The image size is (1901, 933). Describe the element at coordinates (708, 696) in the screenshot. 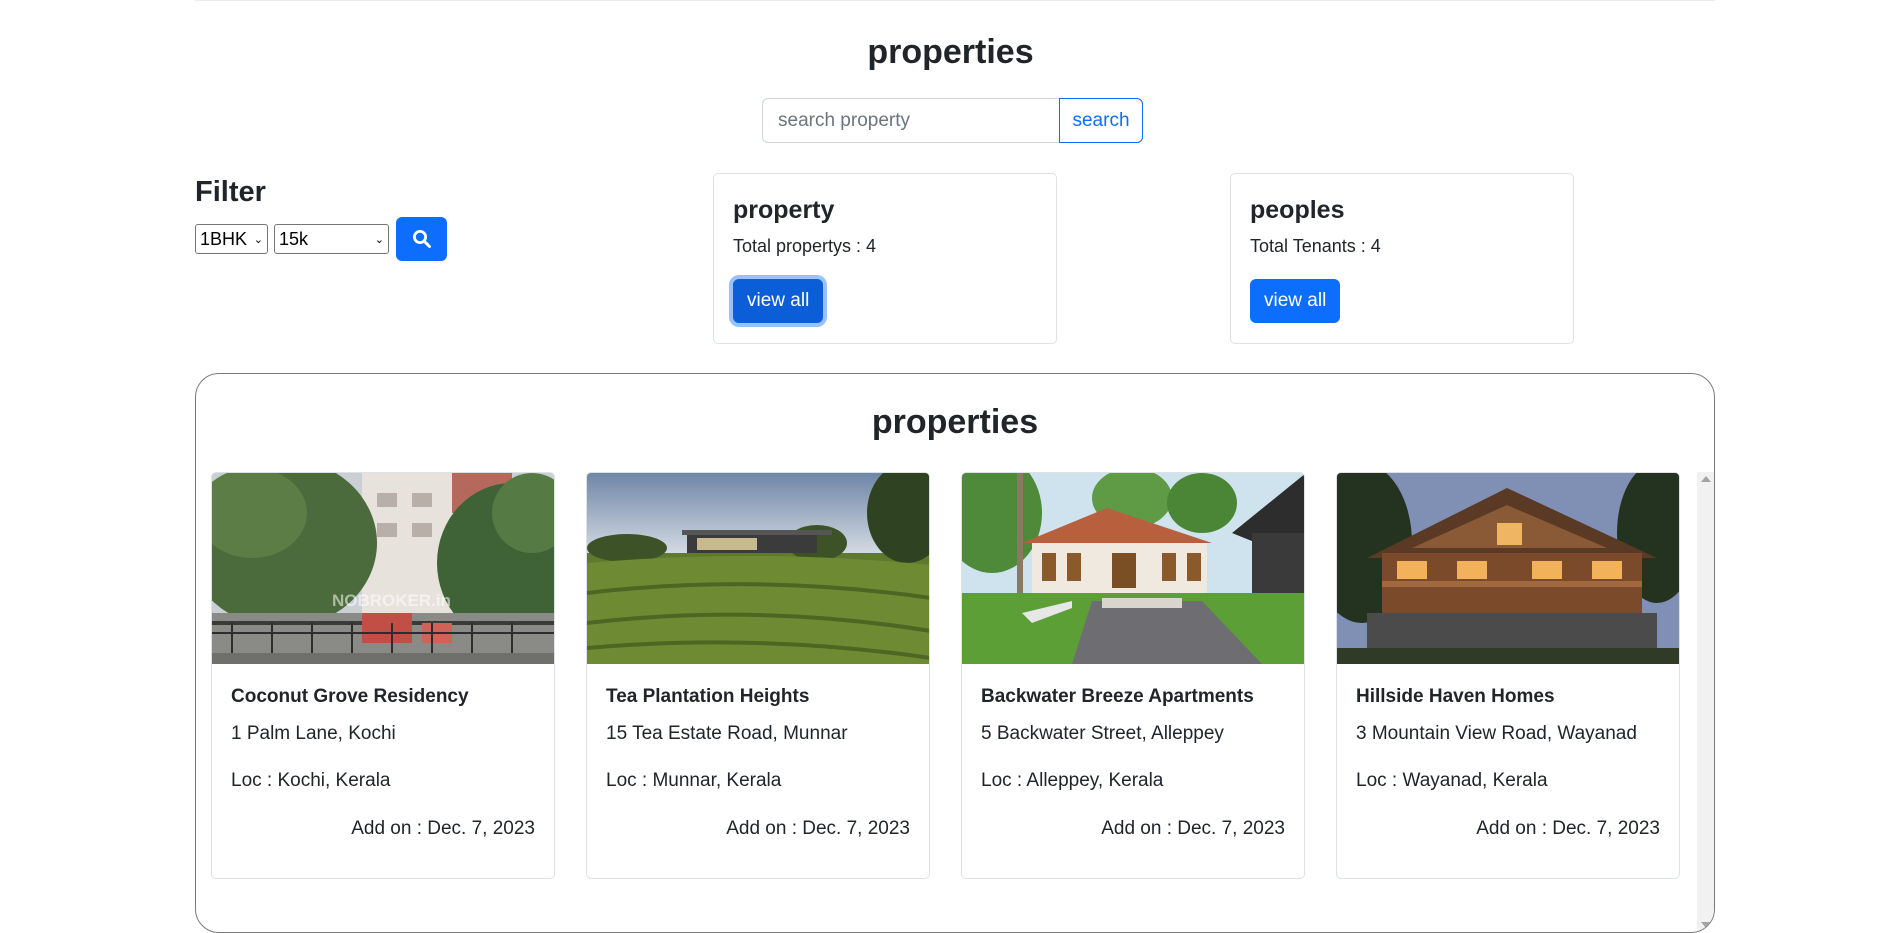

I see `property-name: Tea Plantation Heights` at that location.